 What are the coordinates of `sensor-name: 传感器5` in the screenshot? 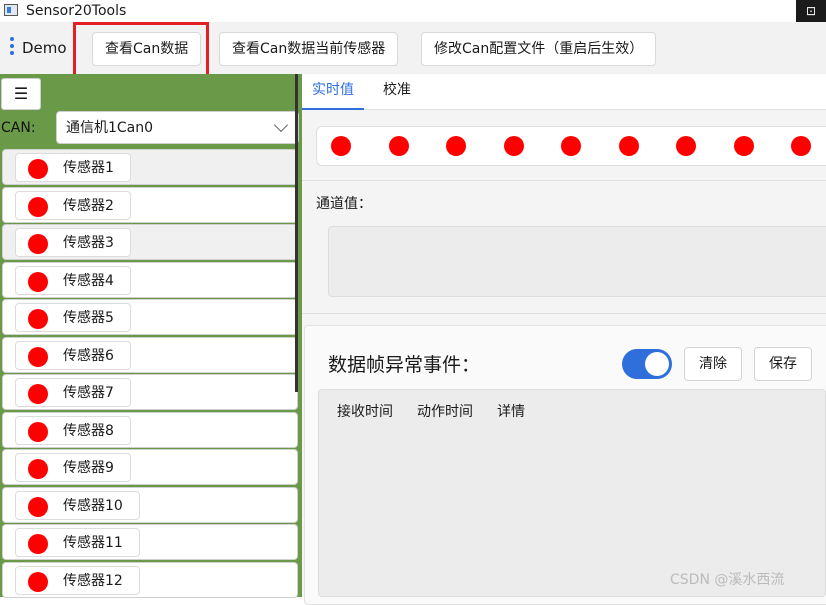 It's located at (88, 318).